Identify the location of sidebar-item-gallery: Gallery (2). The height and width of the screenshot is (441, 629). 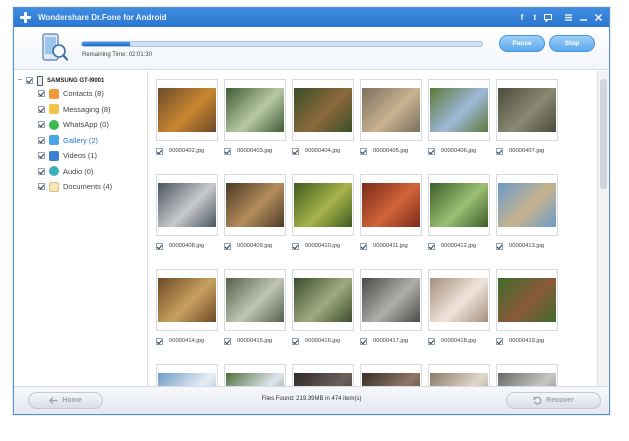
(80, 141).